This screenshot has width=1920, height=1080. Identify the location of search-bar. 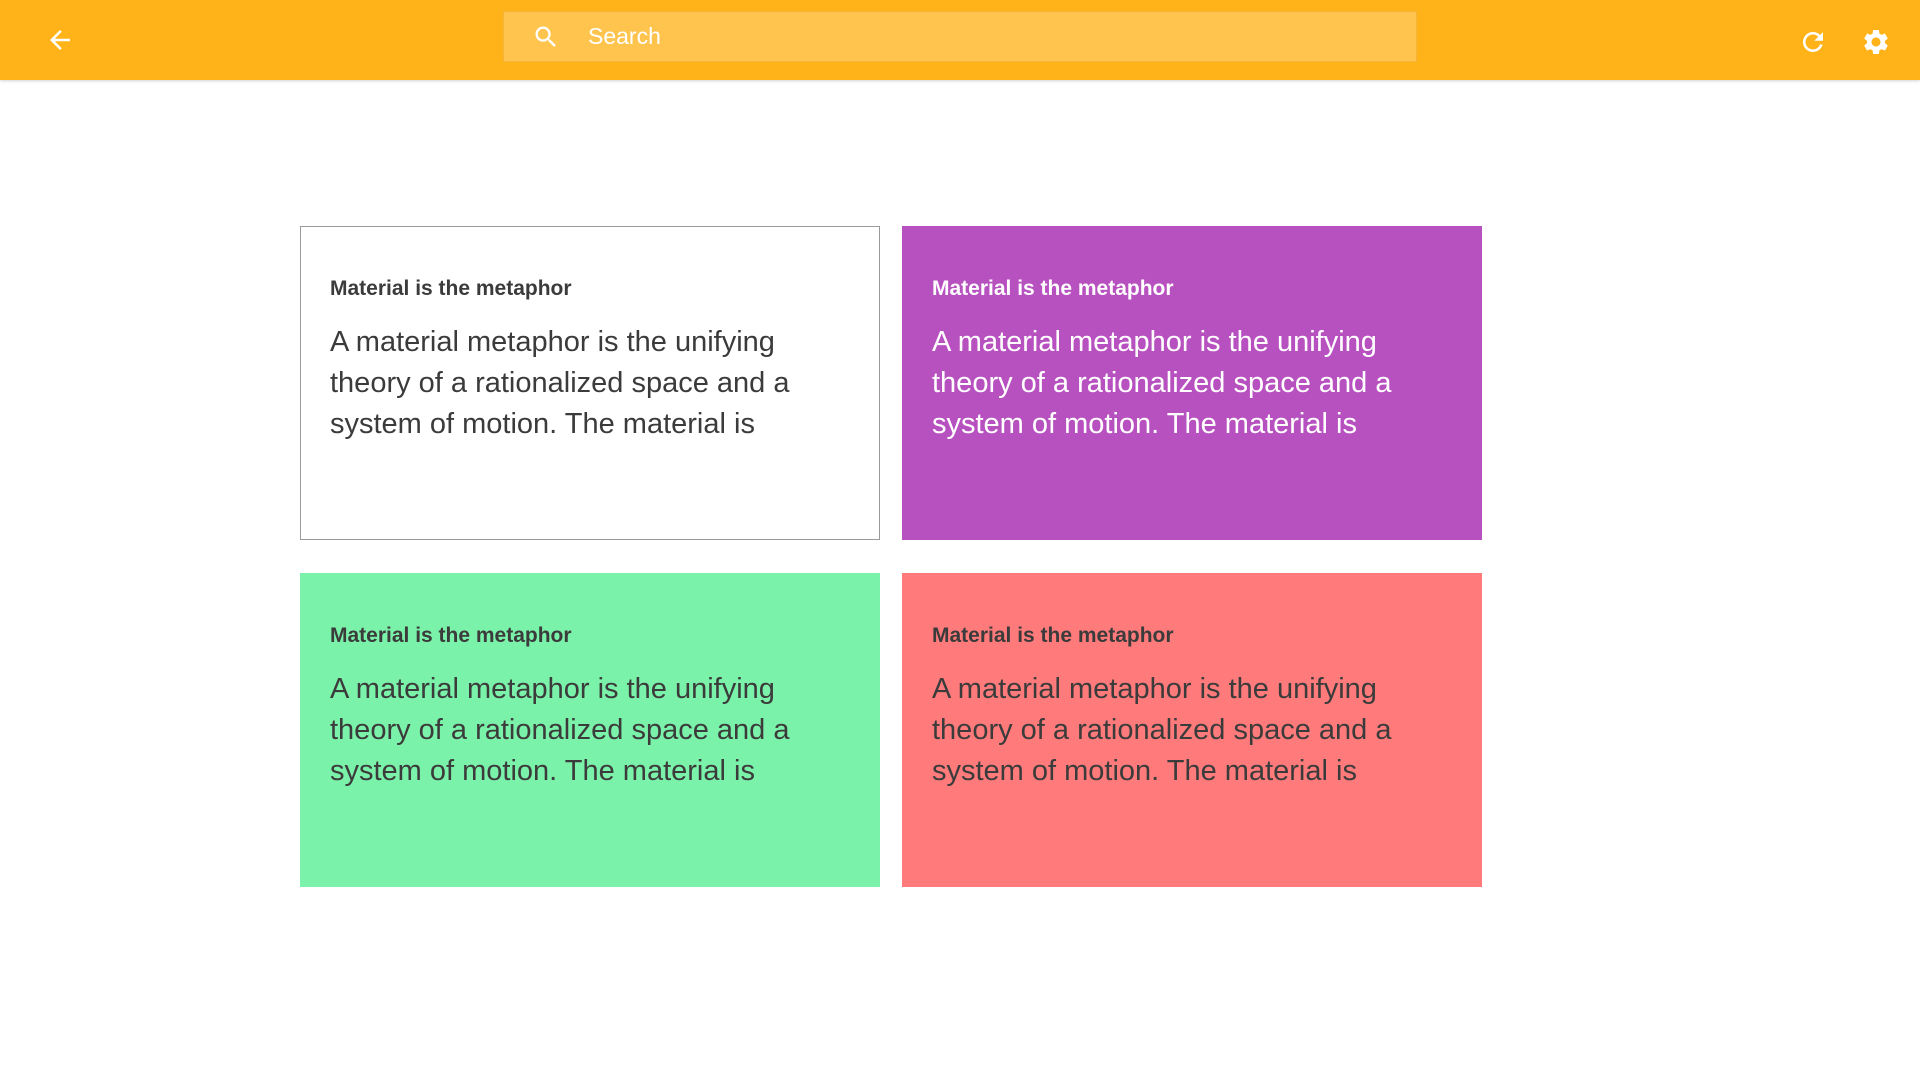
(960, 36).